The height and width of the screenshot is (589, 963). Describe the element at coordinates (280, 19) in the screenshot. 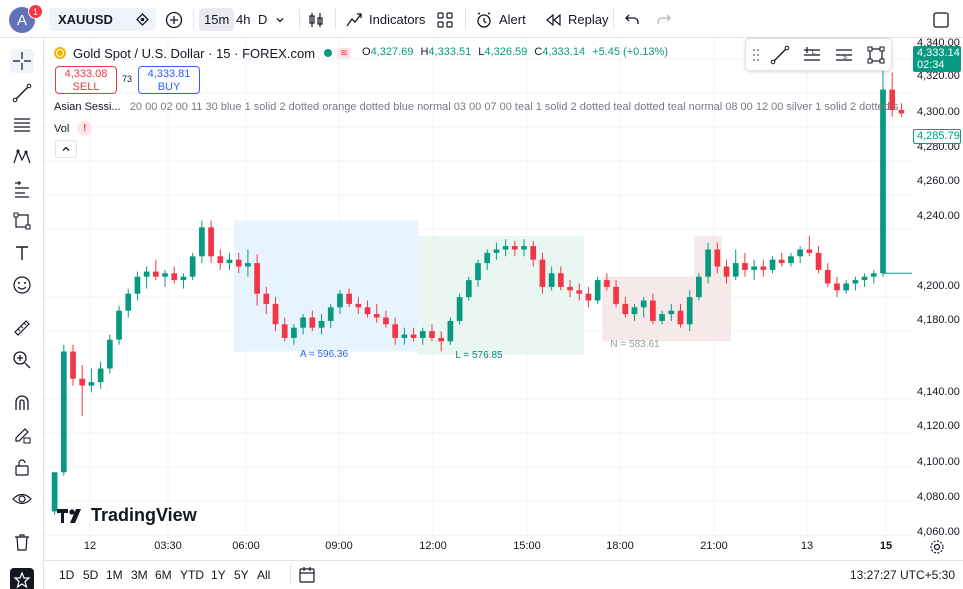

I see `timeframe-chevron-down-icon` at that location.